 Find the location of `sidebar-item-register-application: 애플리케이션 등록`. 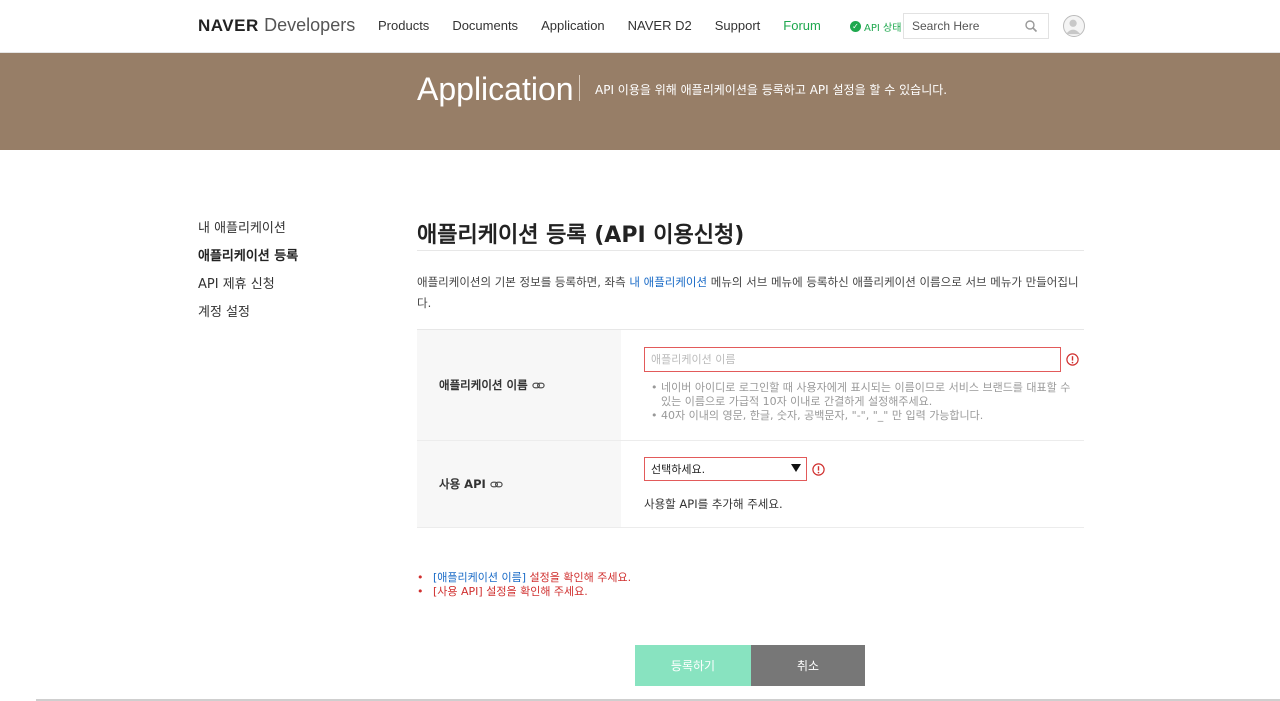

sidebar-item-register-application: 애플리케이션 등록 is located at coordinates (248, 262).